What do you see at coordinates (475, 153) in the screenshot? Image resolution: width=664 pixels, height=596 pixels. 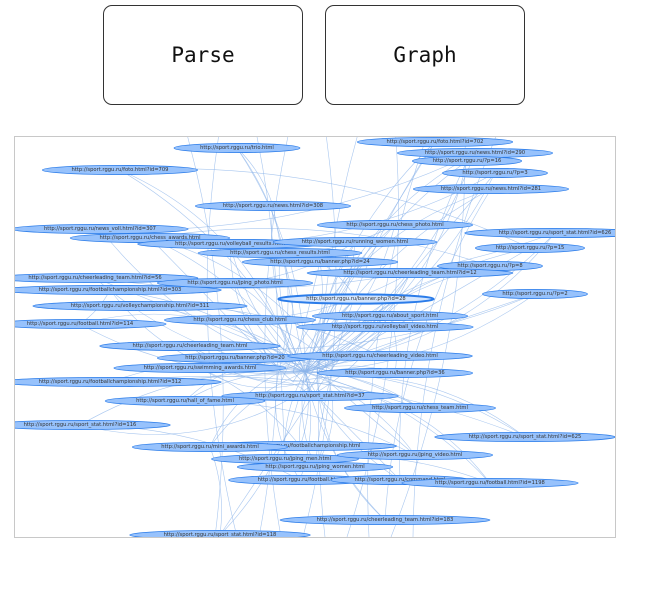 I see `graph-node-label: http://sport.rggu.ru/news.html?id=290` at bounding box center [475, 153].